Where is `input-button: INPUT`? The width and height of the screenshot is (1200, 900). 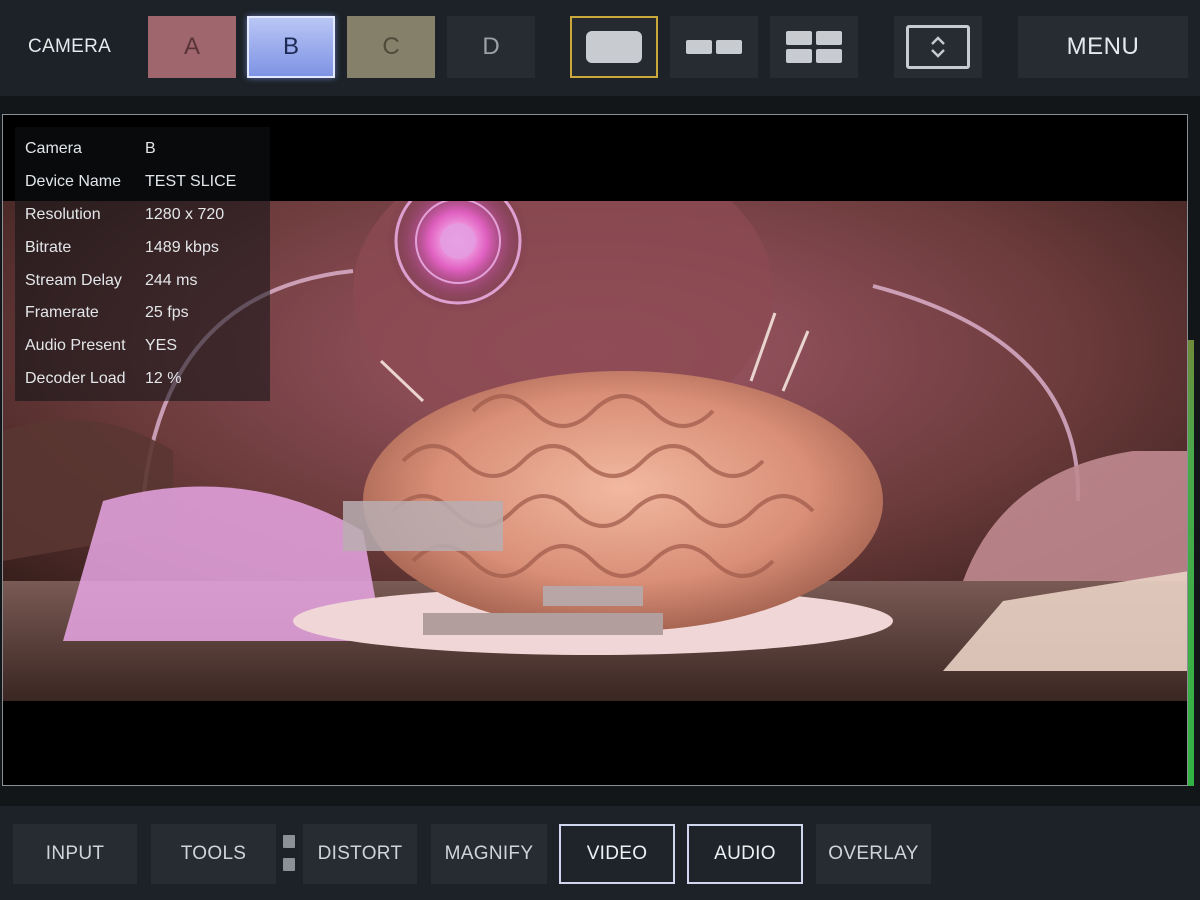 input-button: INPUT is located at coordinates (75, 854).